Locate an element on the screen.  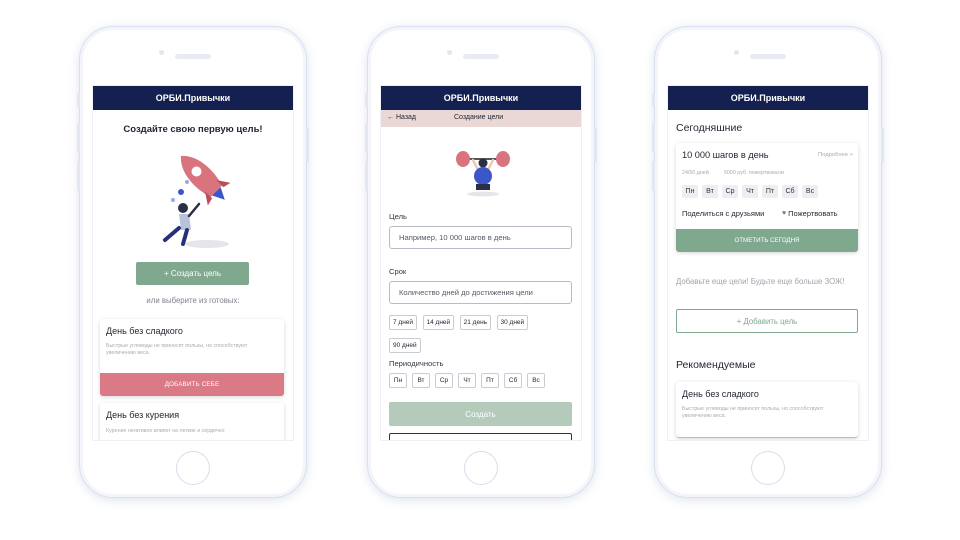
term-chip: 30 дней is located at coordinates (512, 322).